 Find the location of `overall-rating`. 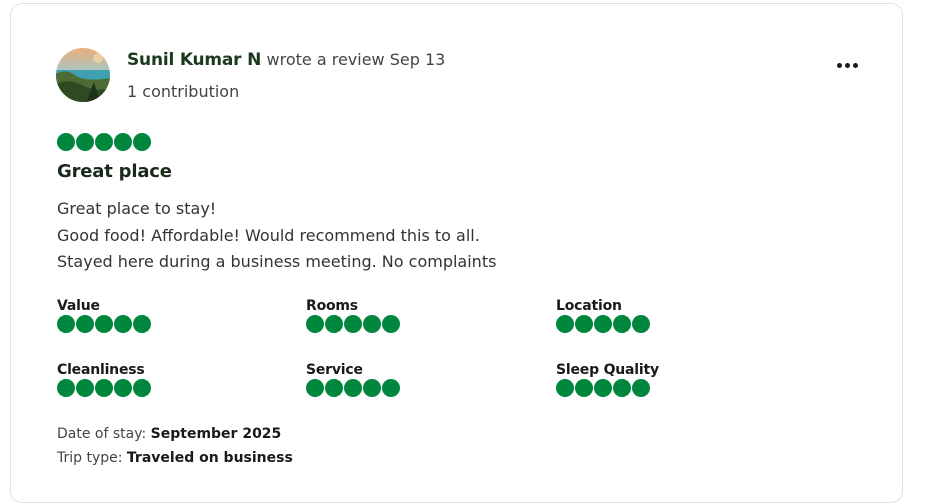

overall-rating is located at coordinates (104, 142).